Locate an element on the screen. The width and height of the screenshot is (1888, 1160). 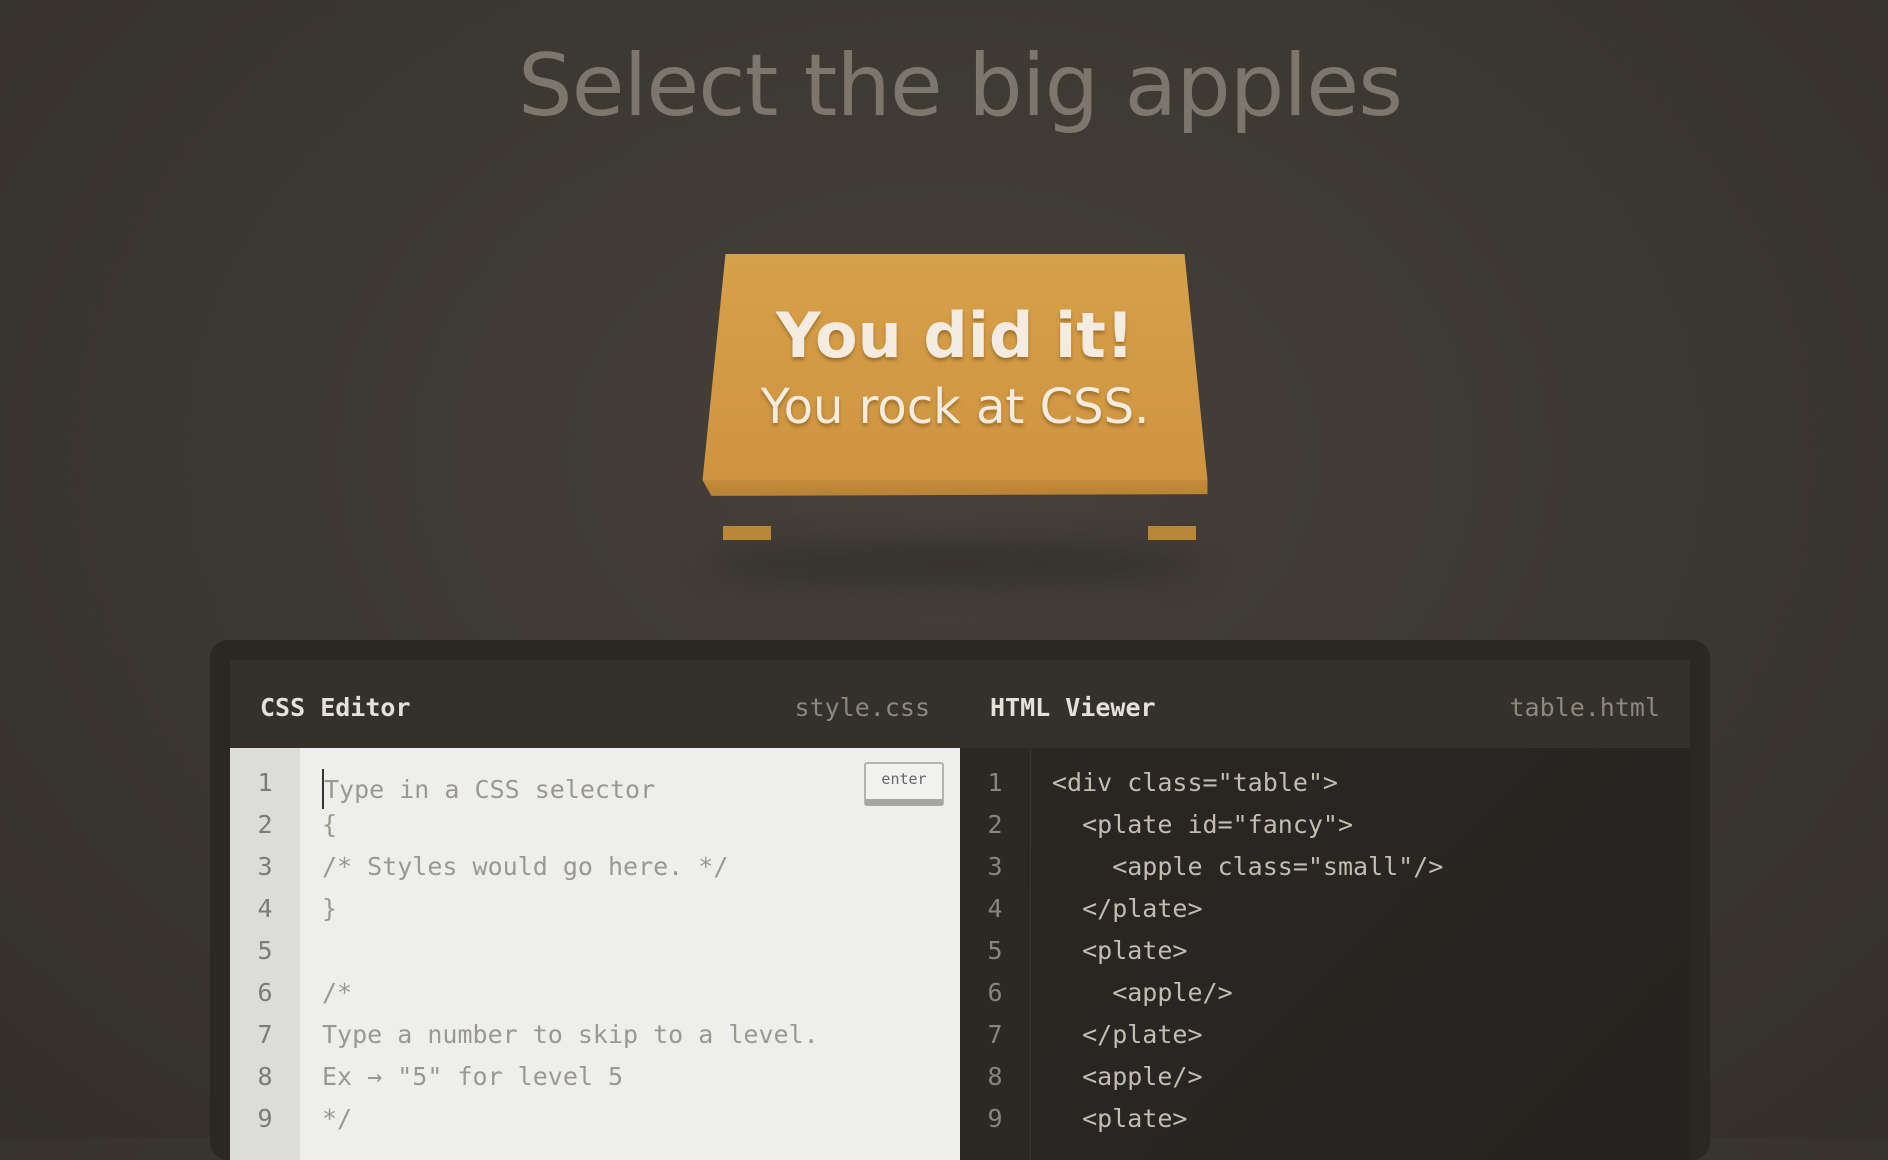
css-selector-input is located at coordinates (583, 789).